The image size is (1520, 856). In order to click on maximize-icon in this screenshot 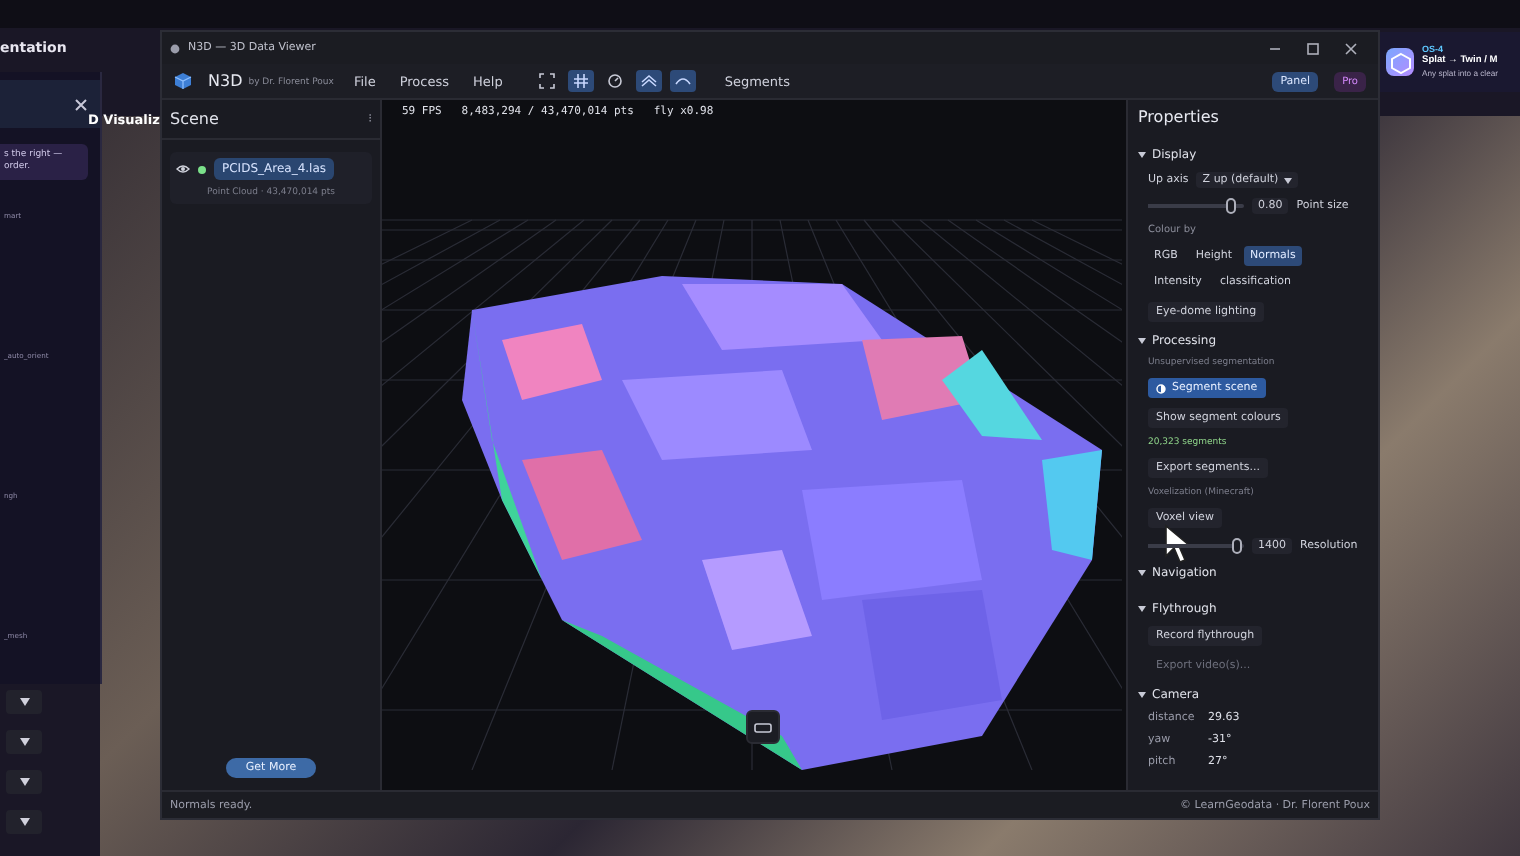, I will do `click(1313, 48)`.